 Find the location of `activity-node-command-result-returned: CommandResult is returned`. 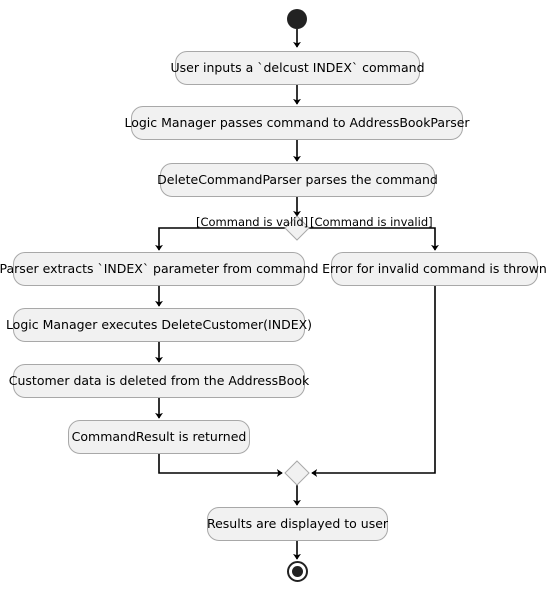

activity-node-command-result-returned: CommandResult is returned is located at coordinates (159, 437).